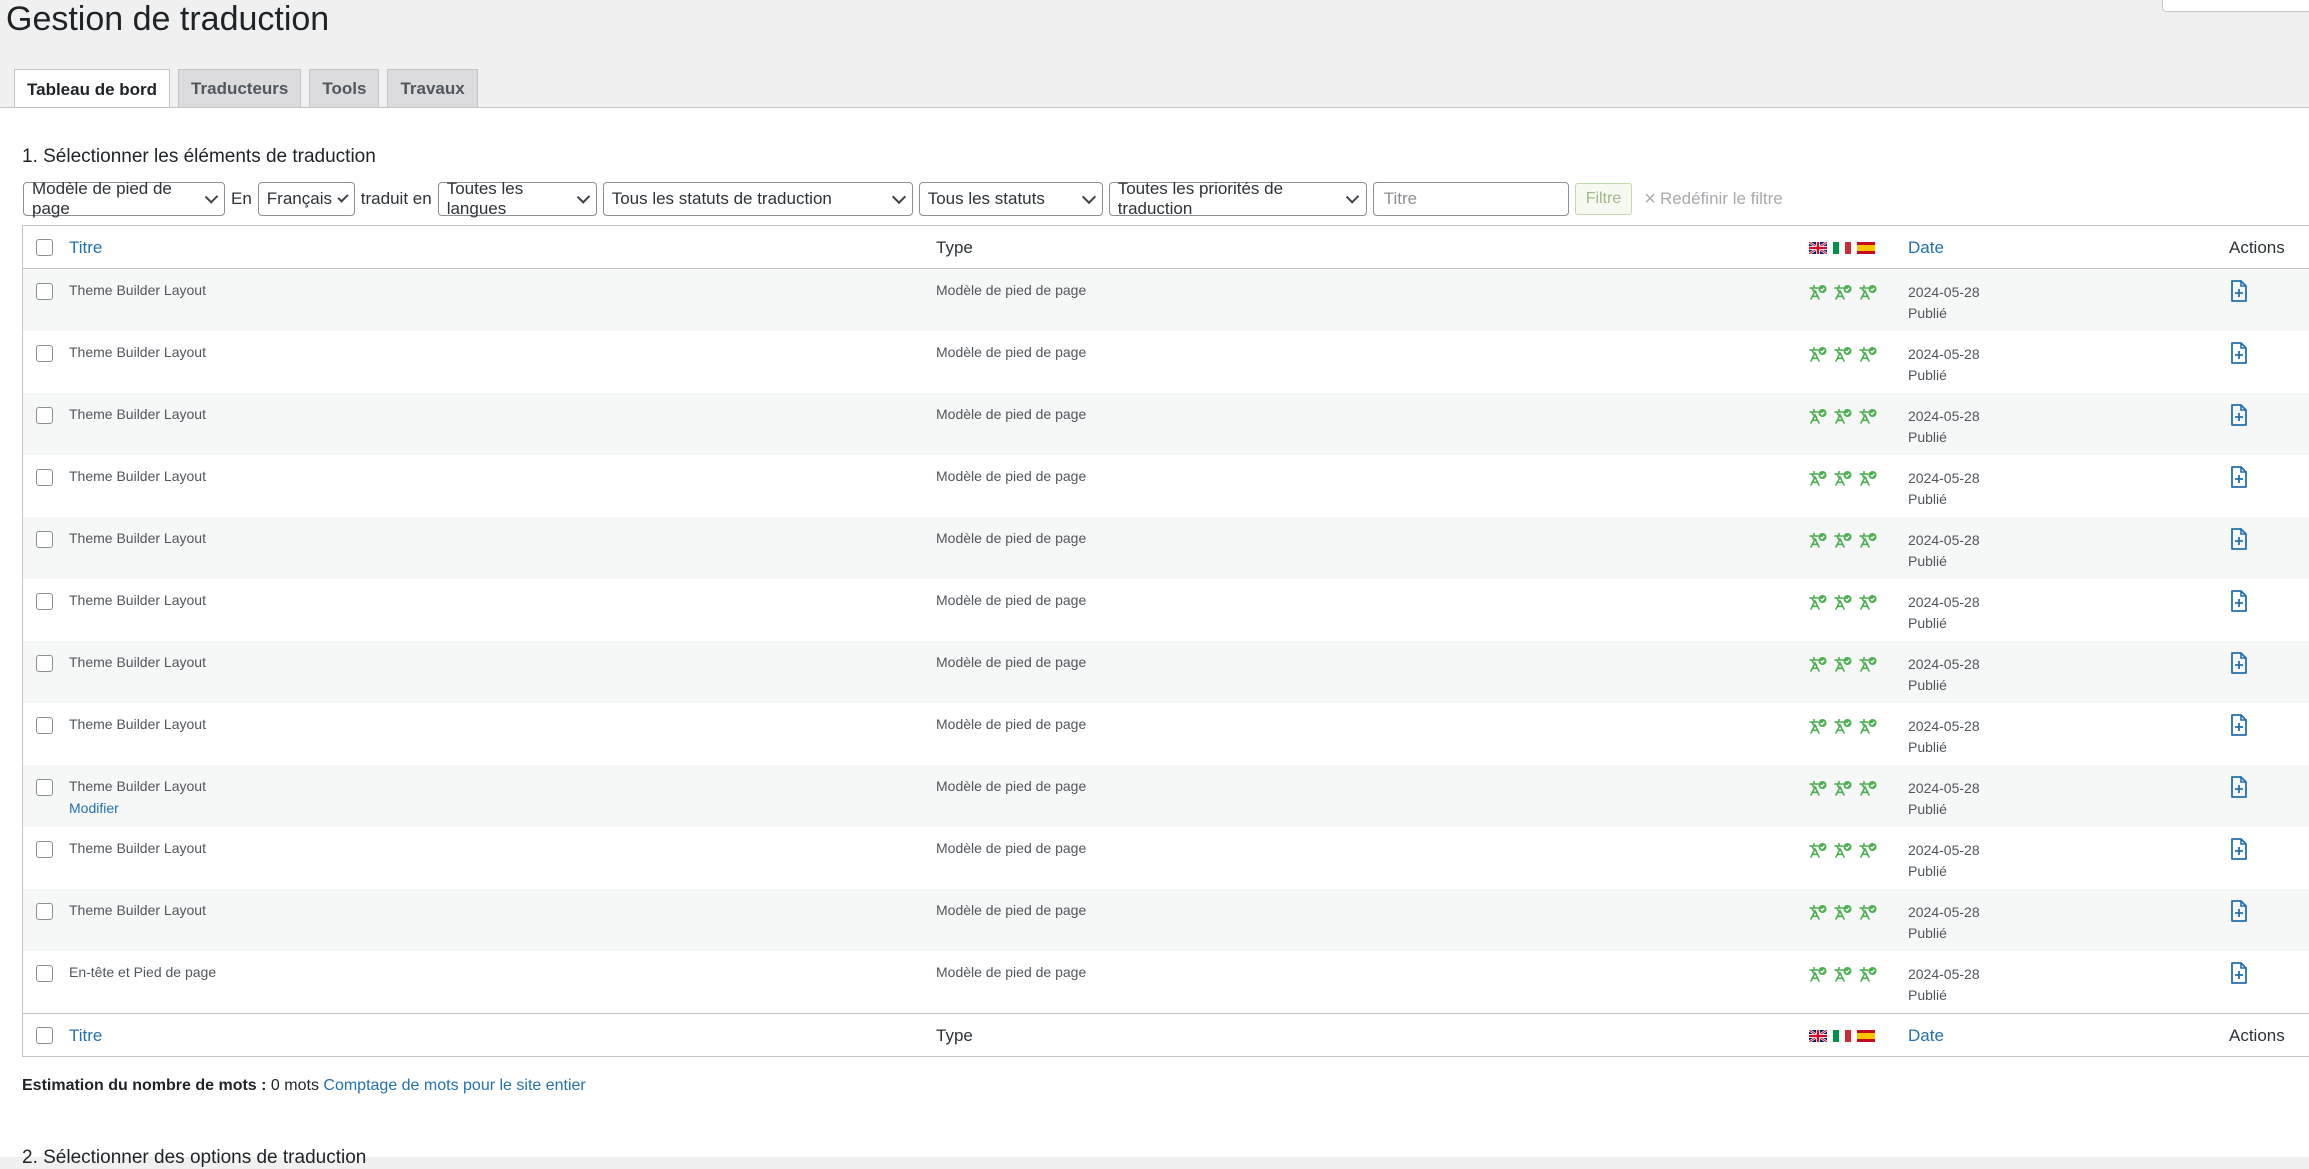 The width and height of the screenshot is (2309, 1169). I want to click on status-select: Tous les statuts, so click(1010, 199).